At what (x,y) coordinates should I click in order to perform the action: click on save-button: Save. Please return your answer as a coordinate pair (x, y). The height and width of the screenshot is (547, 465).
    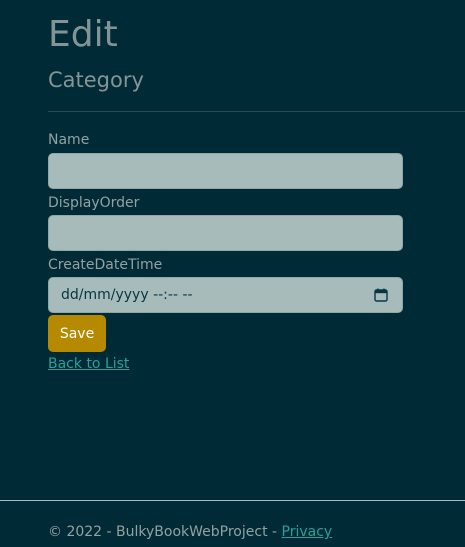
    Looking at the image, I should click on (77, 333).